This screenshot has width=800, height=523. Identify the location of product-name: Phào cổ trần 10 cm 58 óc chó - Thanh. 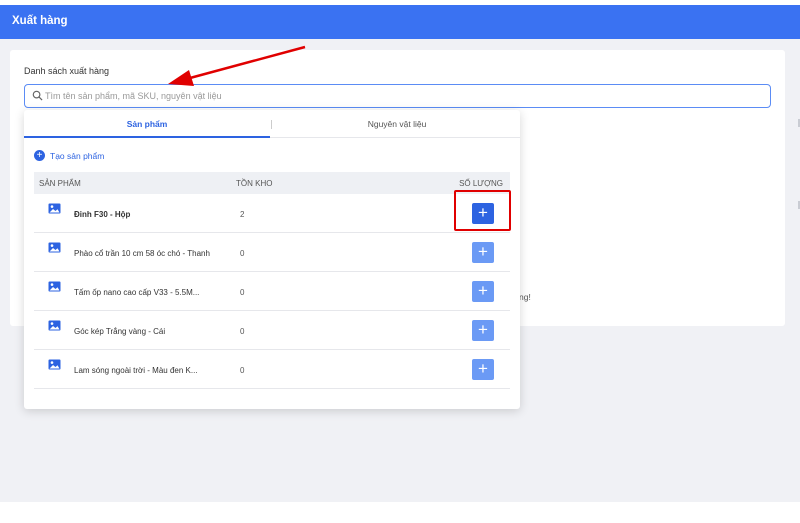
(142, 253).